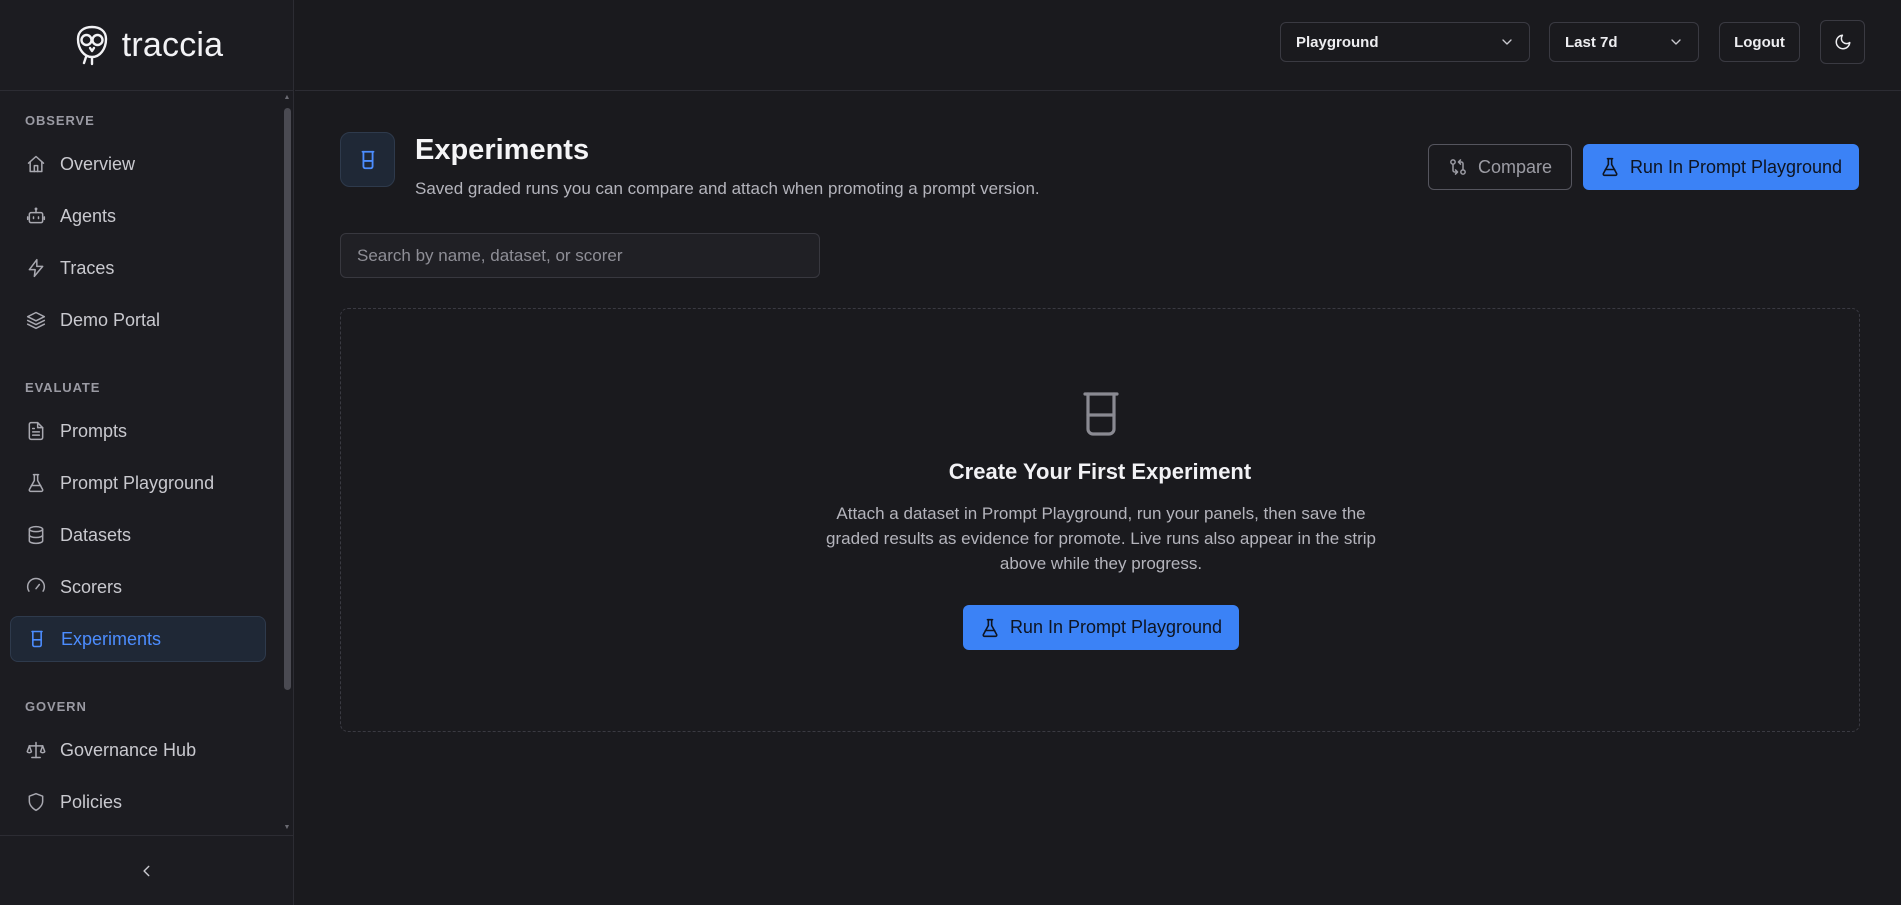 The image size is (1901, 905). Describe the element at coordinates (36, 216) in the screenshot. I see `bot-icon` at that location.